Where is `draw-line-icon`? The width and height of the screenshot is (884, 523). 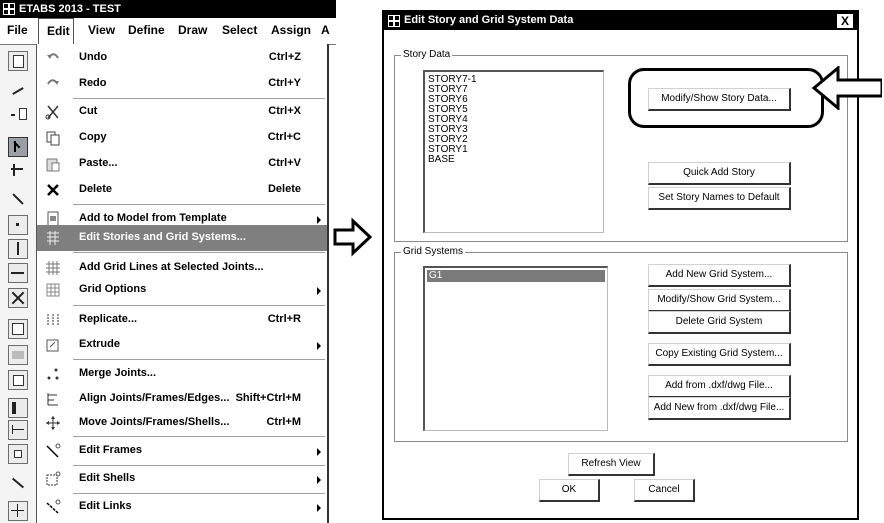 draw-line-icon is located at coordinates (18, 199).